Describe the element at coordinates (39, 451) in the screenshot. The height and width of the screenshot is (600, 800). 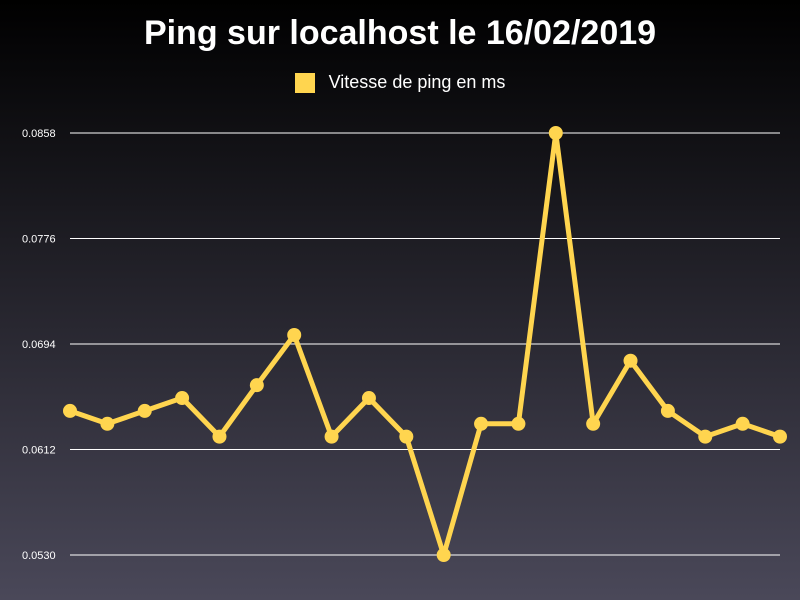
I see `y-tick-label: 0.0612` at that location.